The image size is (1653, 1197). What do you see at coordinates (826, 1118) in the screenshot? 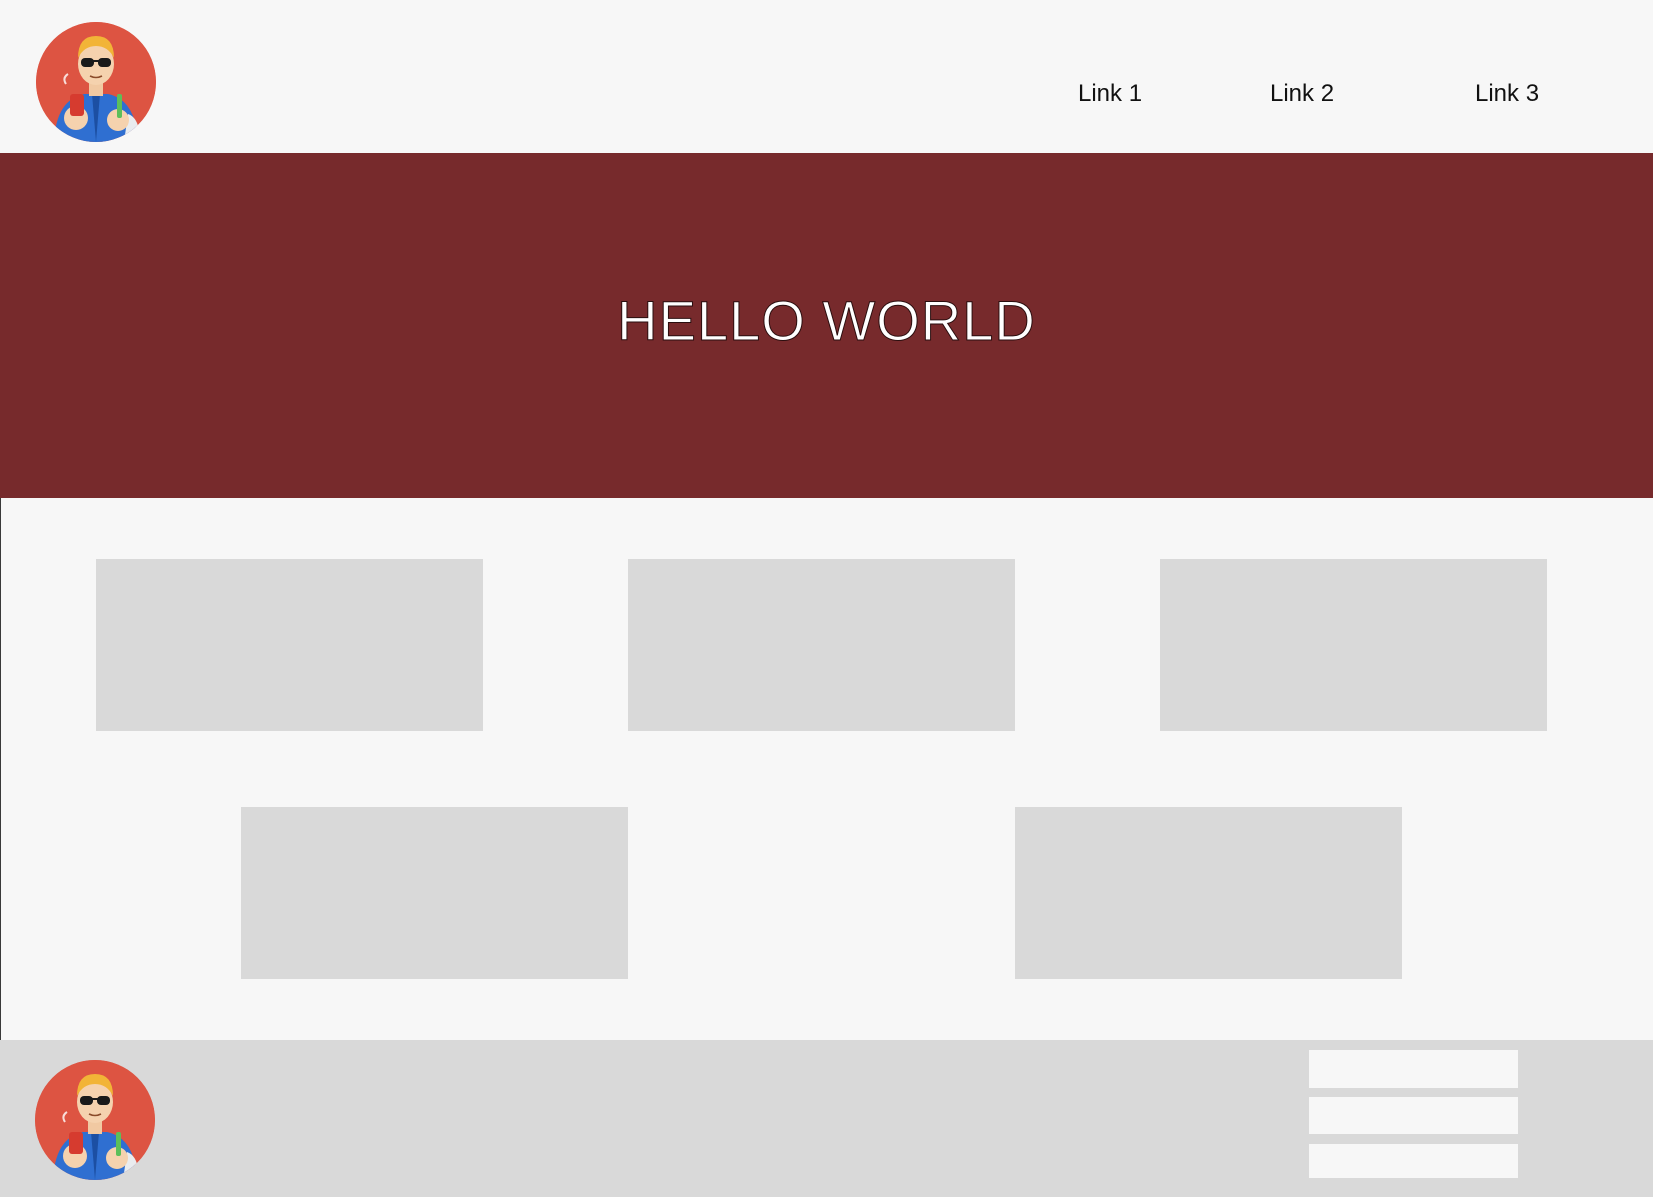
I see `site-footer` at bounding box center [826, 1118].